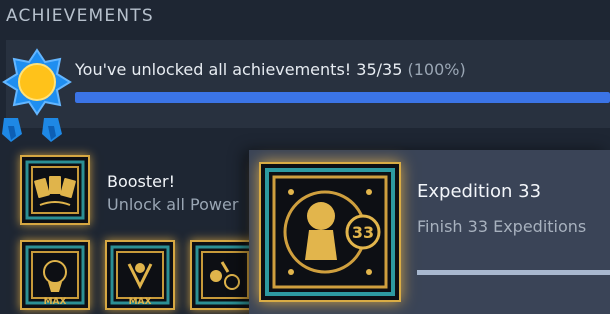 The height and width of the screenshot is (314, 610). Describe the element at coordinates (239, 69) in the screenshot. I see `summary-count-text: You've unlocked all achievements! 35/35` at that location.